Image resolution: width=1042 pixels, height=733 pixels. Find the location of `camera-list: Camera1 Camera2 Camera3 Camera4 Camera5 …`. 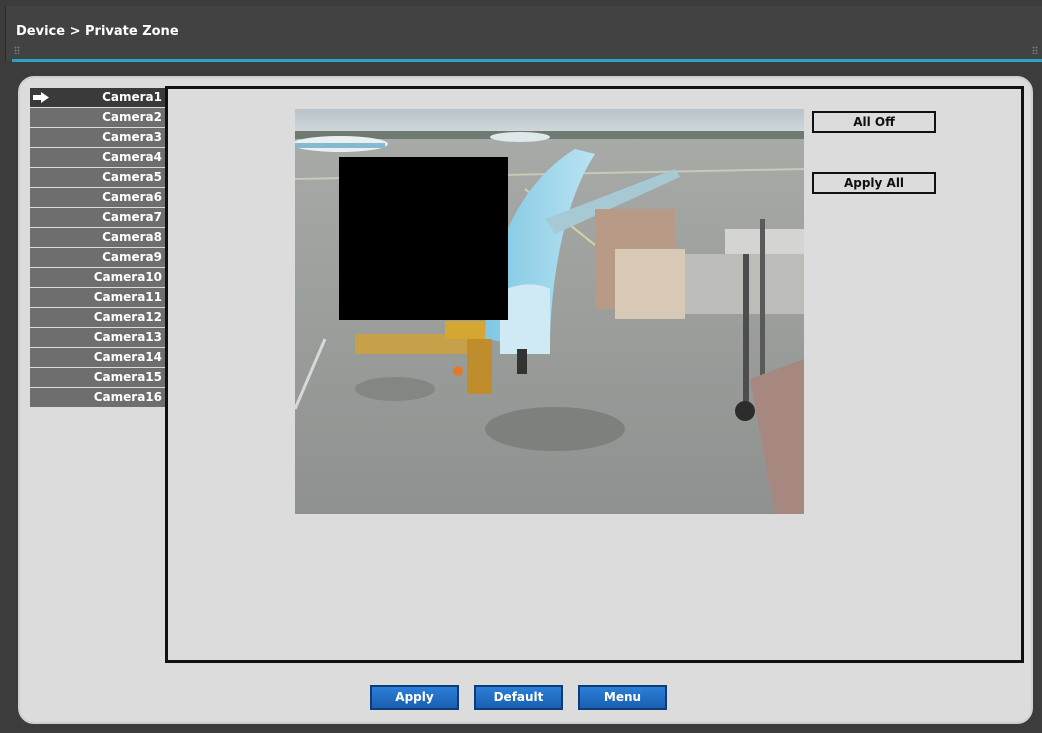

camera-list: Camera1 Camera2 Camera3 Camera4 Camera5 … is located at coordinates (97, 248).